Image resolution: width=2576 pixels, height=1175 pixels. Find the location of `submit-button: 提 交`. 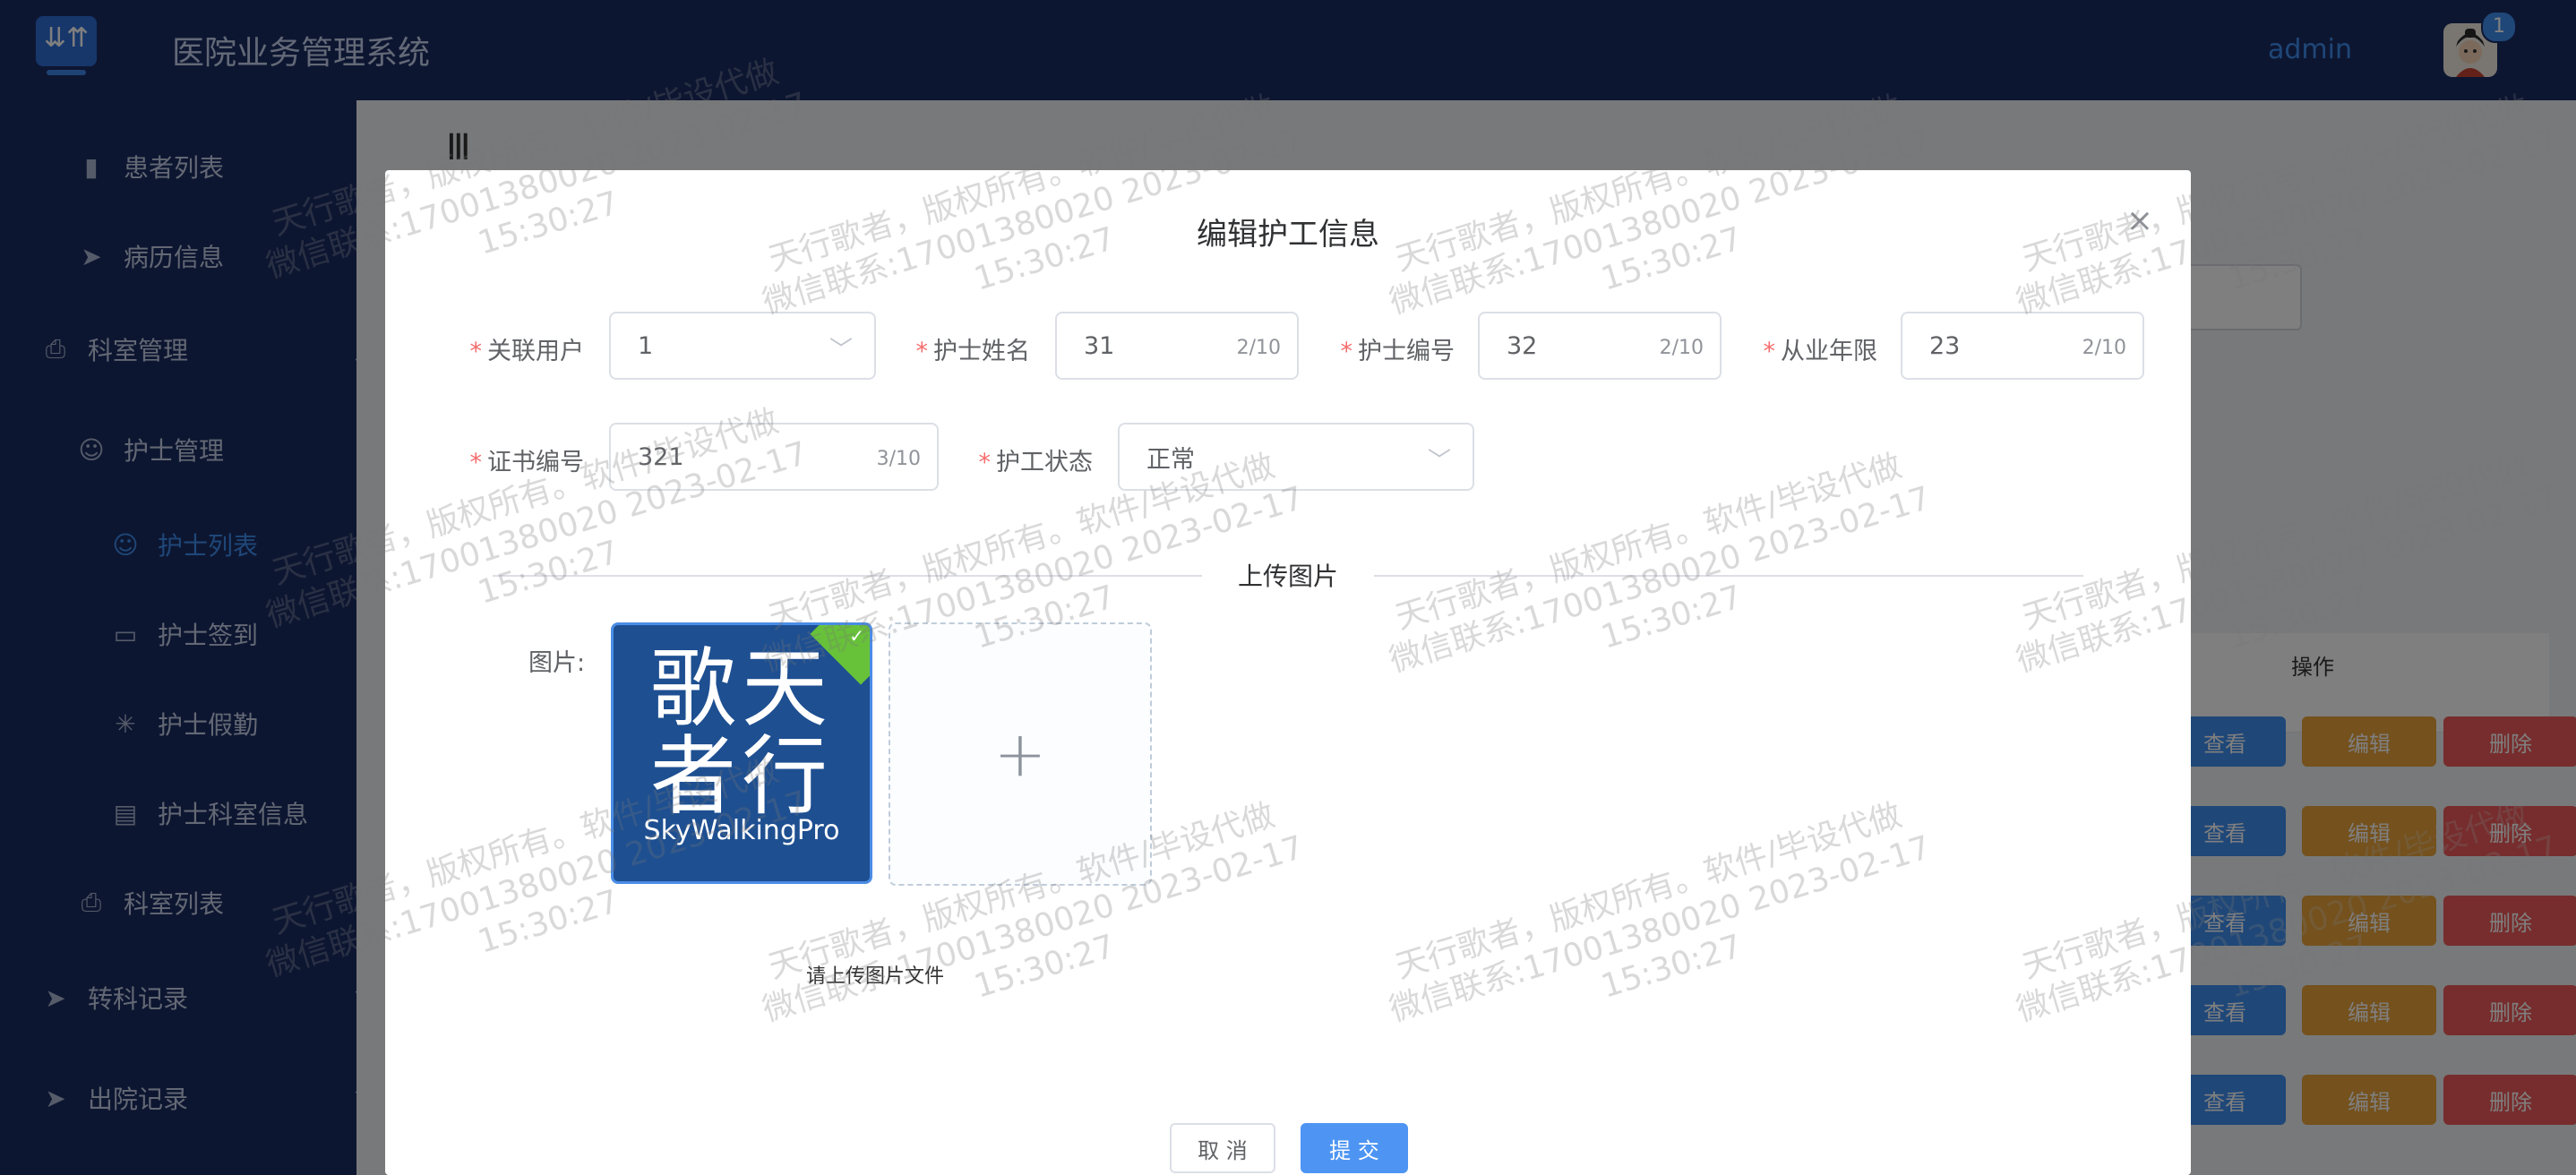

submit-button: 提 交 is located at coordinates (1354, 1148).